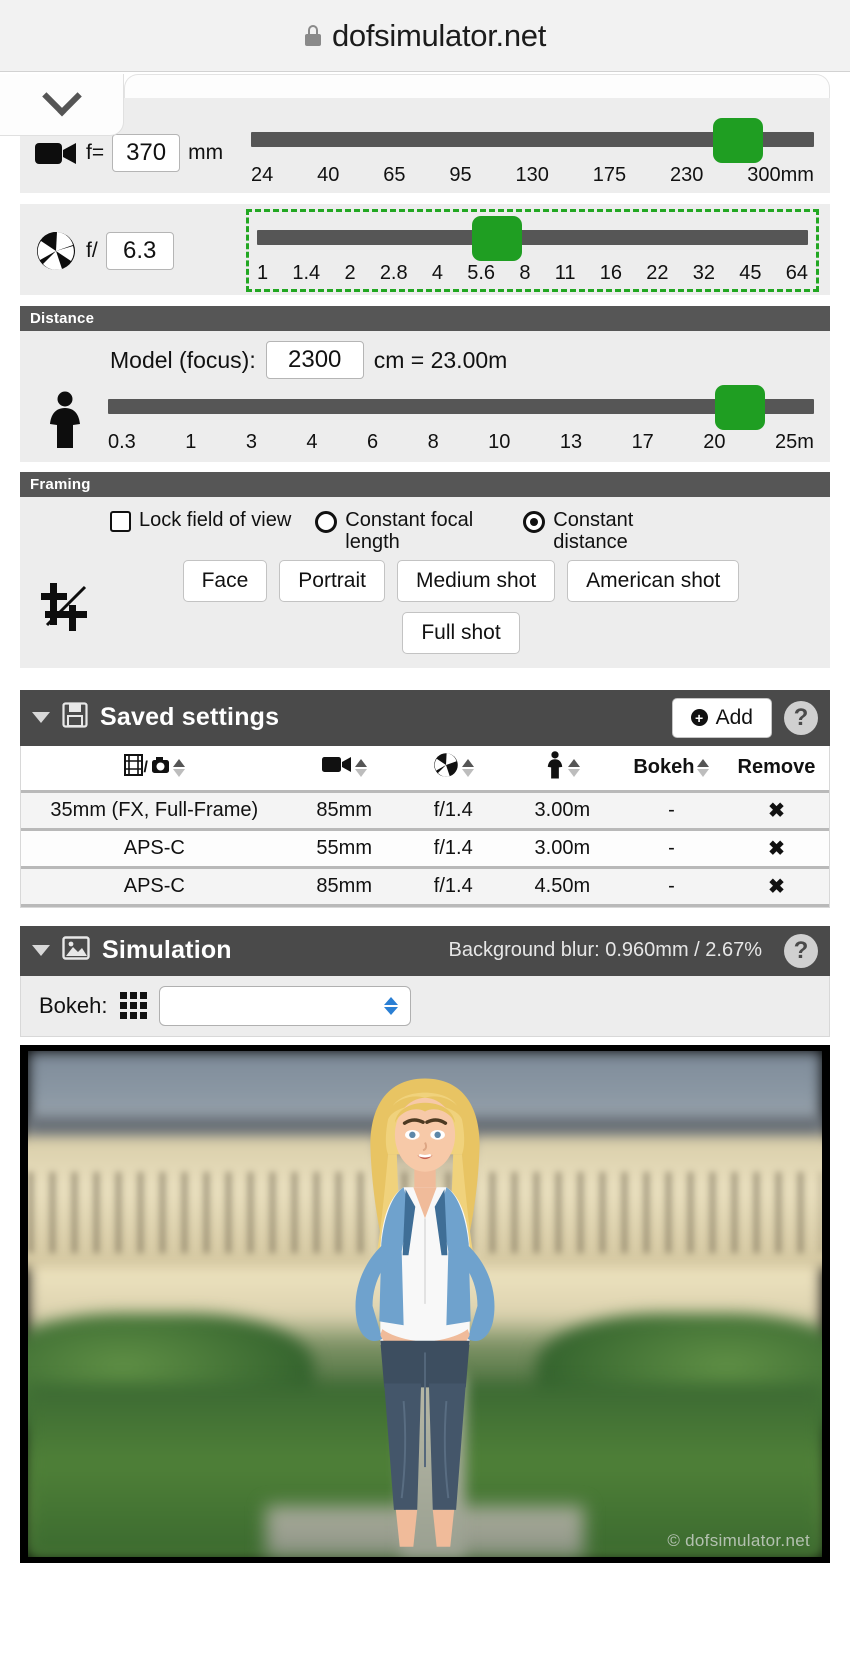  Describe the element at coordinates (332, 580) in the screenshot. I see `framing-button-portrait: Portrait` at that location.